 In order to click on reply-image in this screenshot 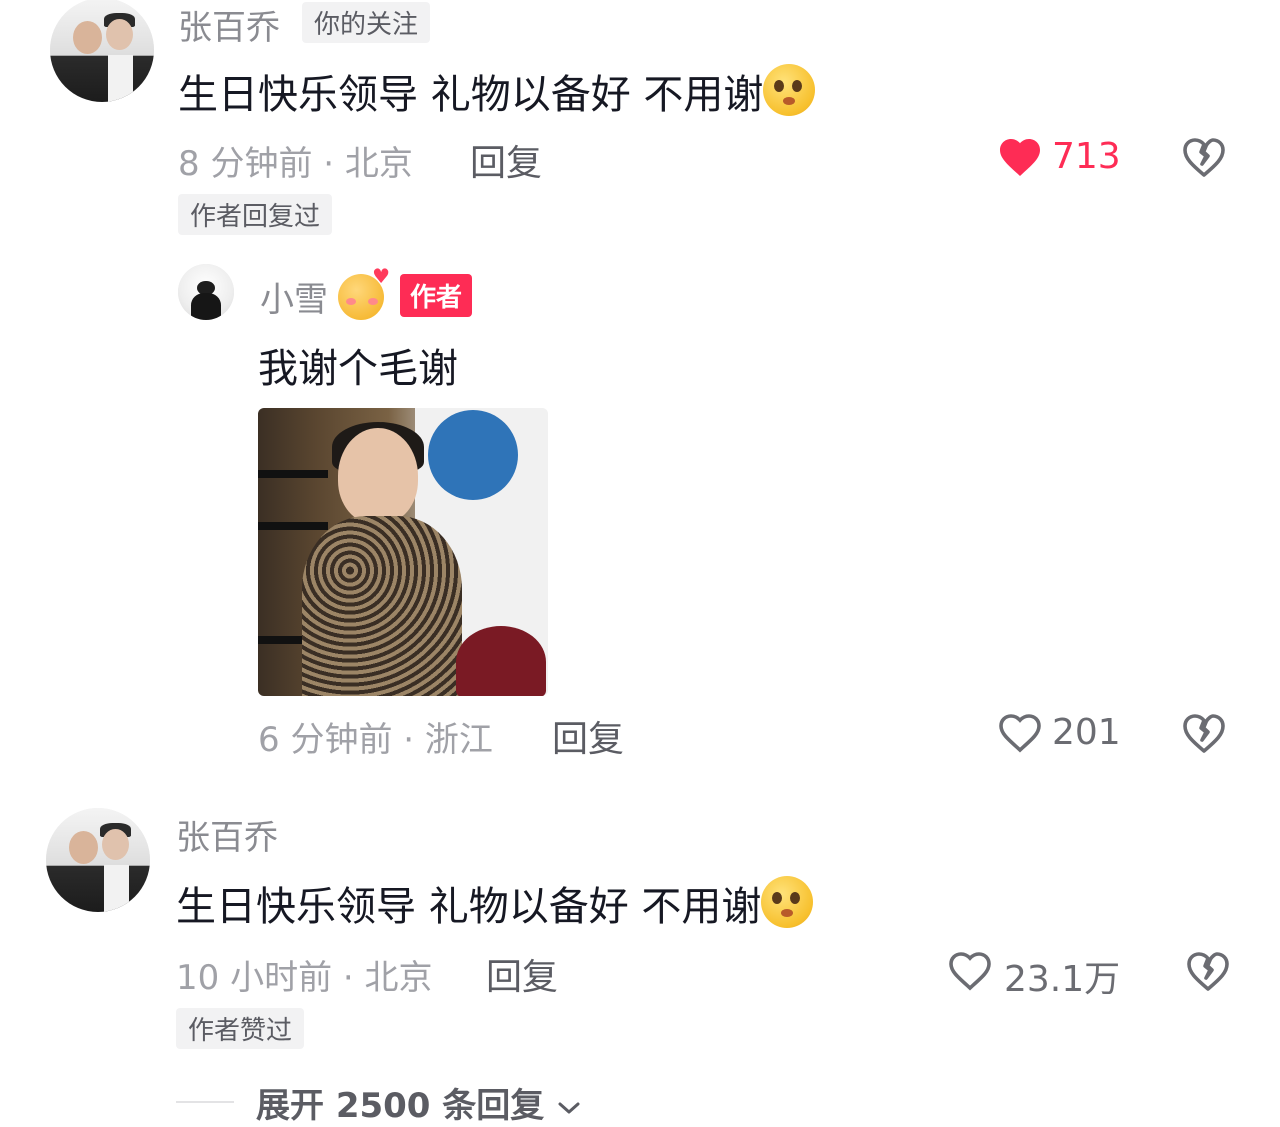, I will do `click(403, 552)`.